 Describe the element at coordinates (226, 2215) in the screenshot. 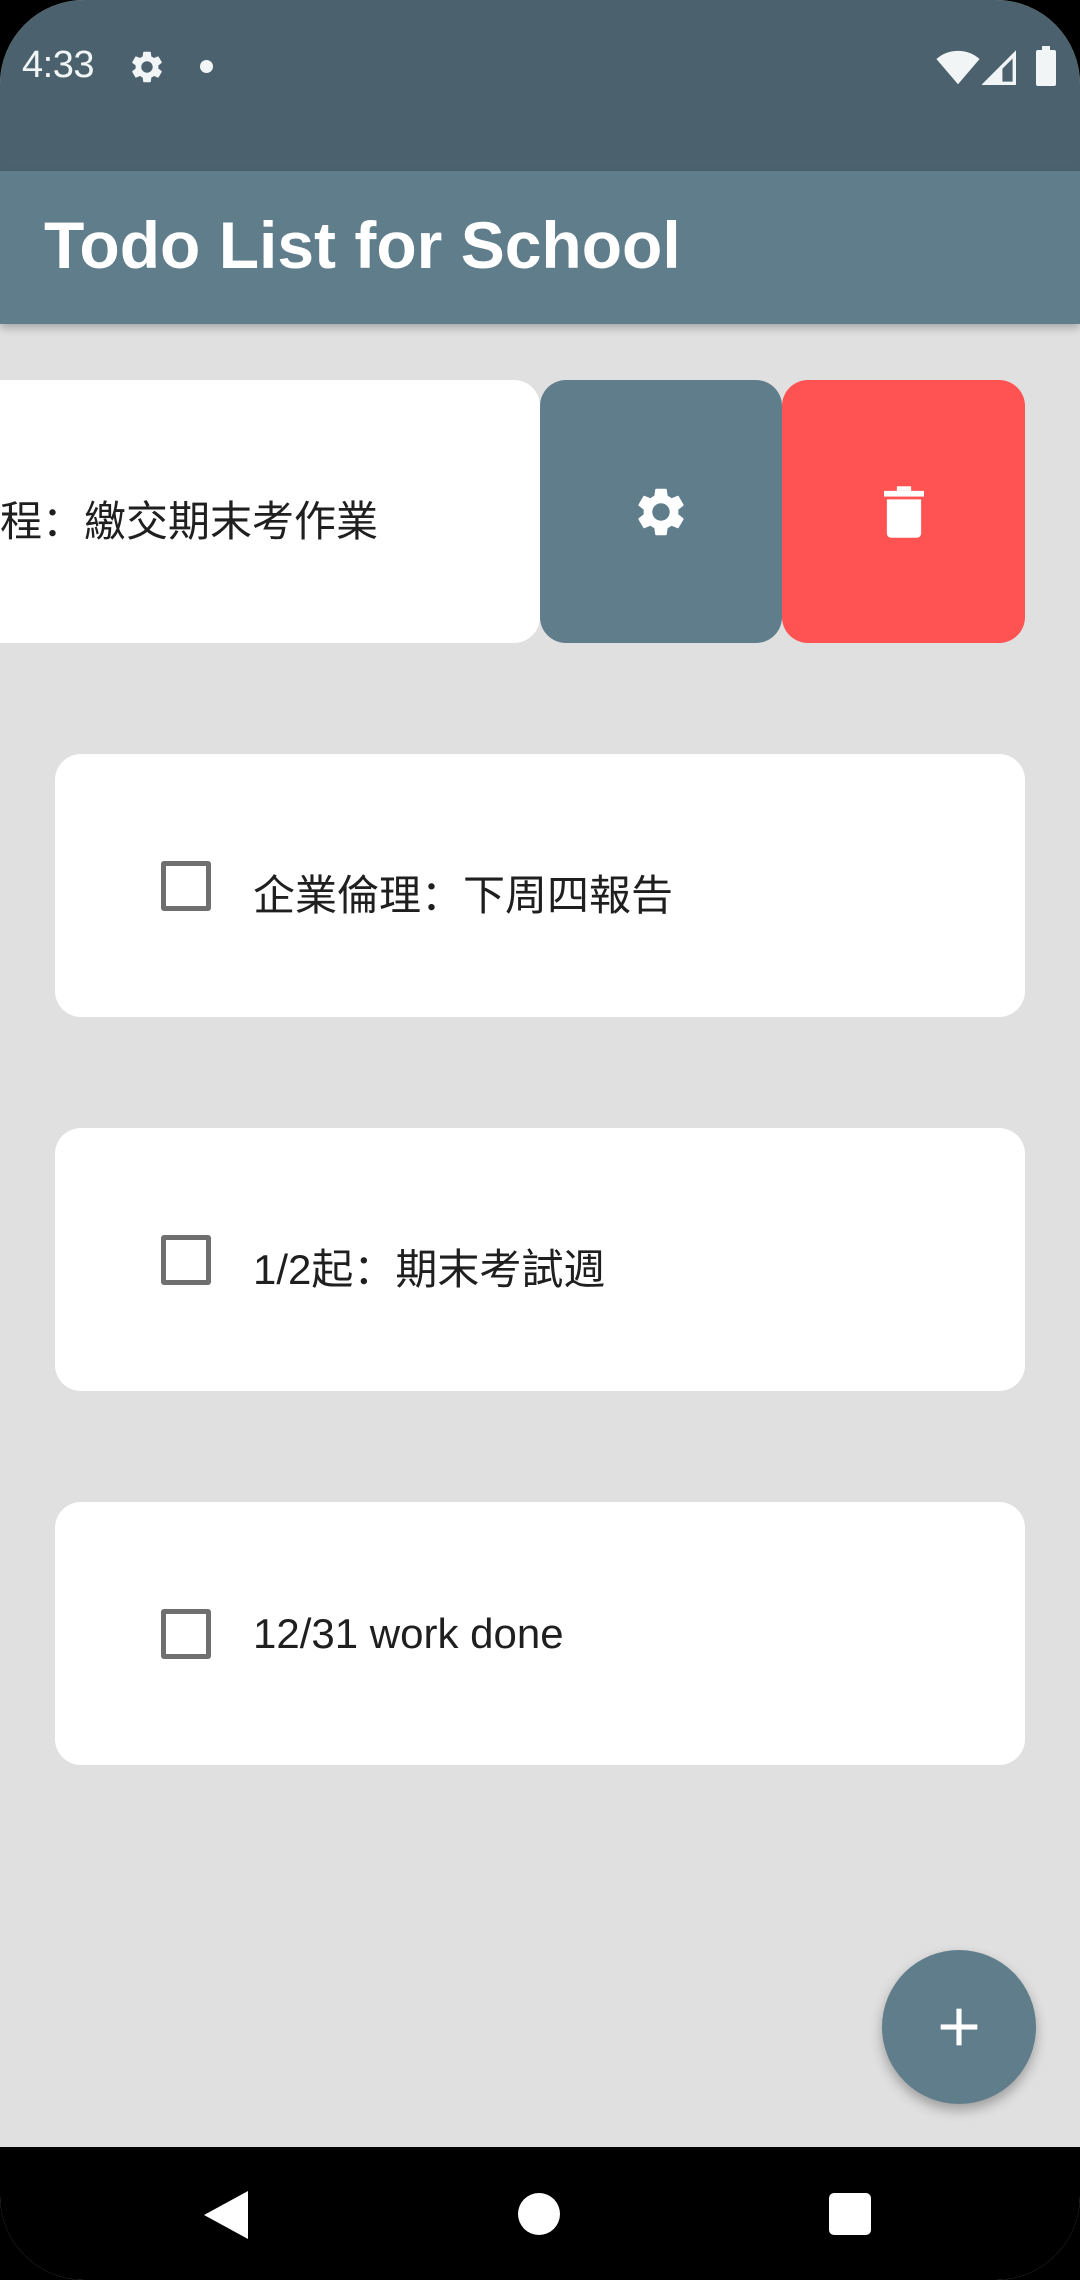

I see `back-icon` at that location.